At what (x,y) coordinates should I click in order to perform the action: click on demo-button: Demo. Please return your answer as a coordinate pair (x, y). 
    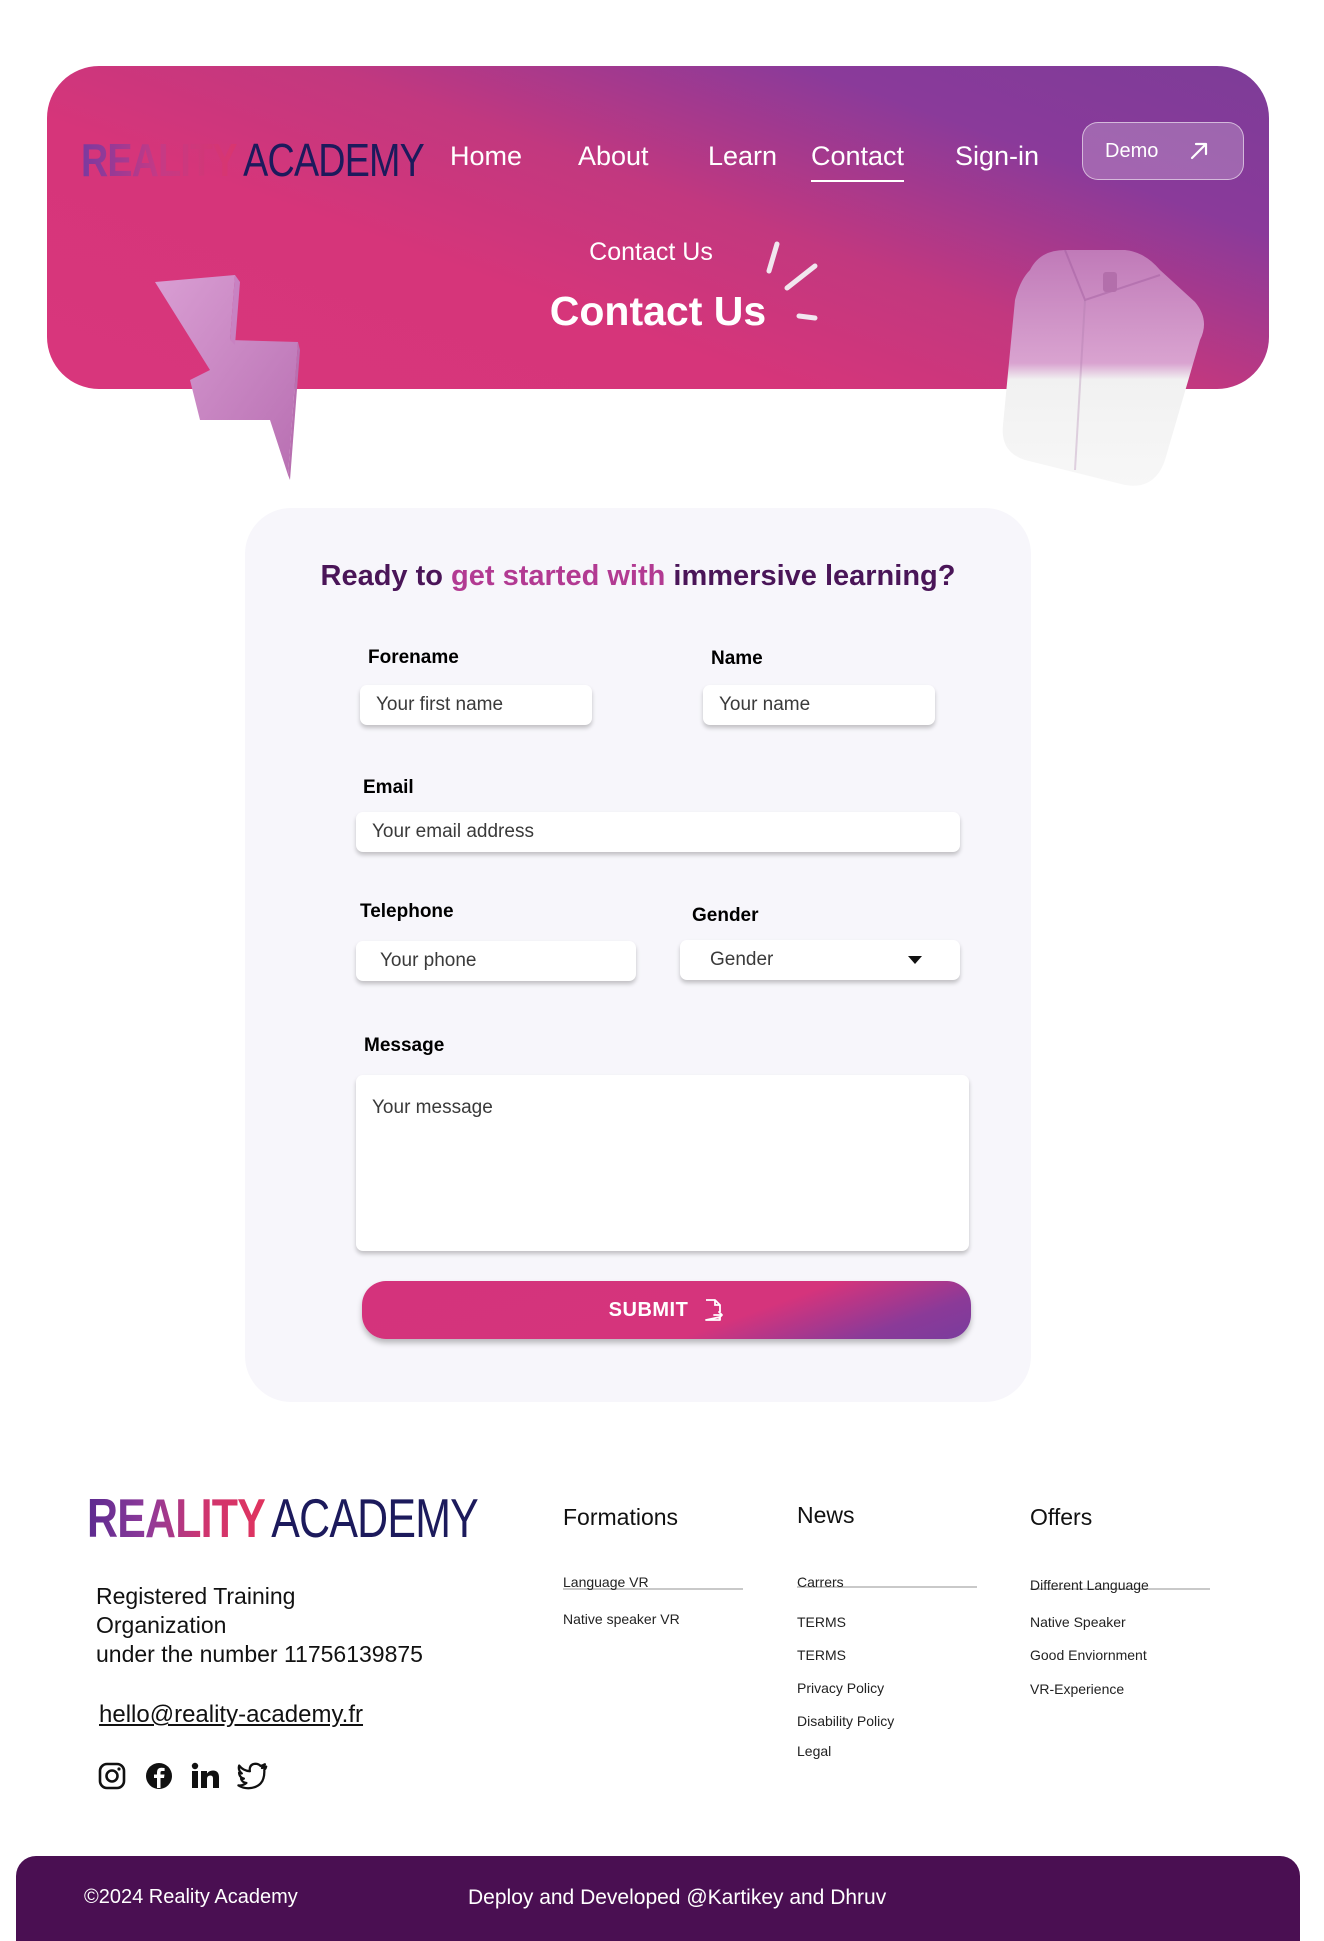
    Looking at the image, I should click on (1163, 151).